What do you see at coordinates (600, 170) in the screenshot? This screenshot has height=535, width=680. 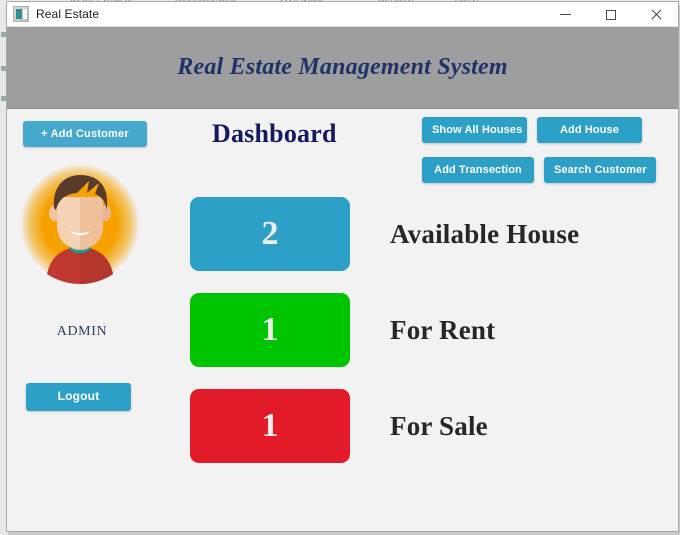 I see `search-customer-button: Search Customer` at bounding box center [600, 170].